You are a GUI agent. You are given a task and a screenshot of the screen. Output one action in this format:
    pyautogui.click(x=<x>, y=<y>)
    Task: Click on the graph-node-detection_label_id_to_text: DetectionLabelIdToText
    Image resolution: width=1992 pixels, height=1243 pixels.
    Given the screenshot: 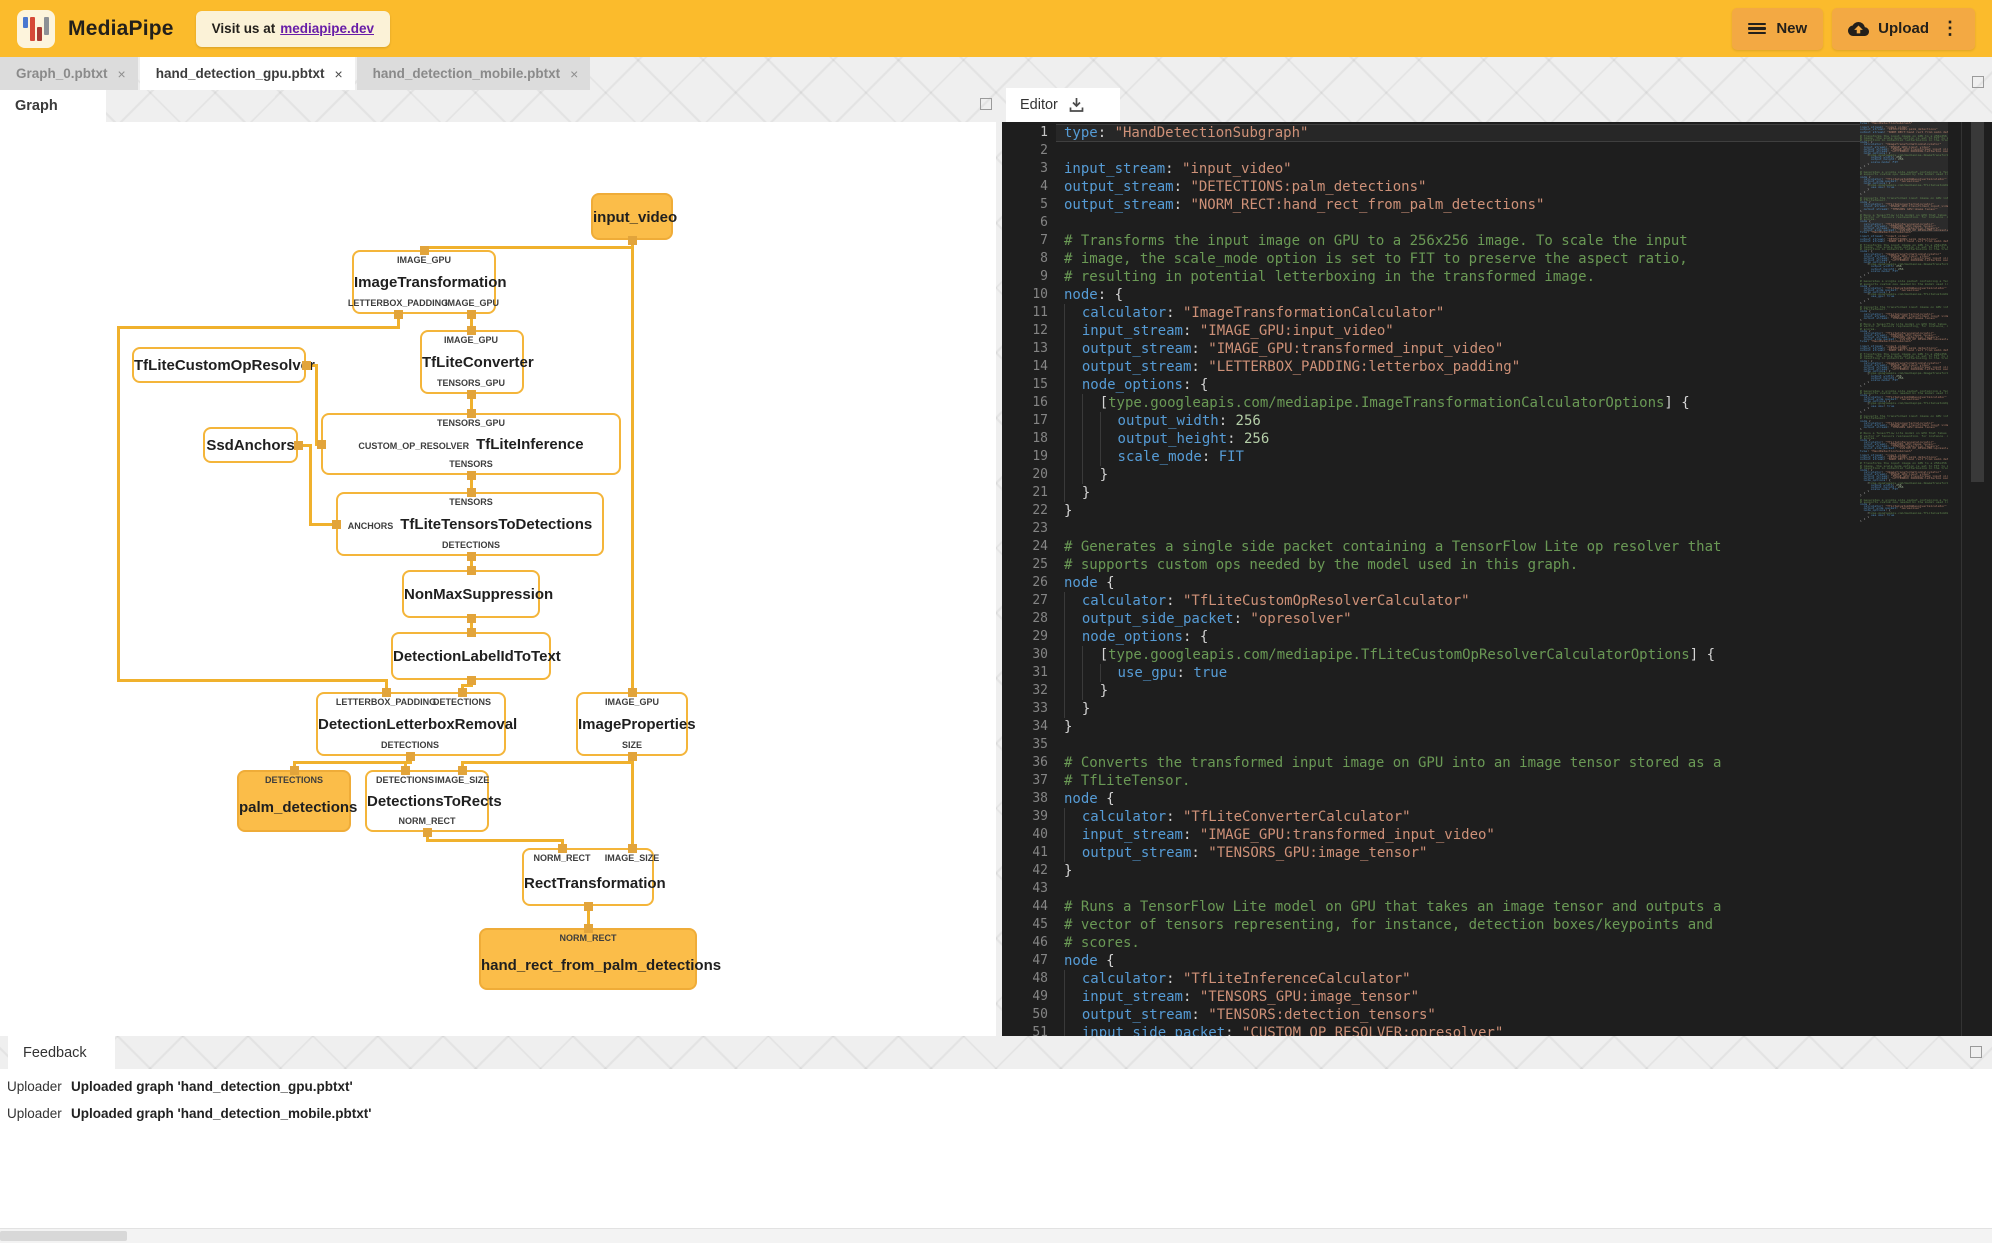 What is the action you would take?
    pyautogui.click(x=476, y=656)
    